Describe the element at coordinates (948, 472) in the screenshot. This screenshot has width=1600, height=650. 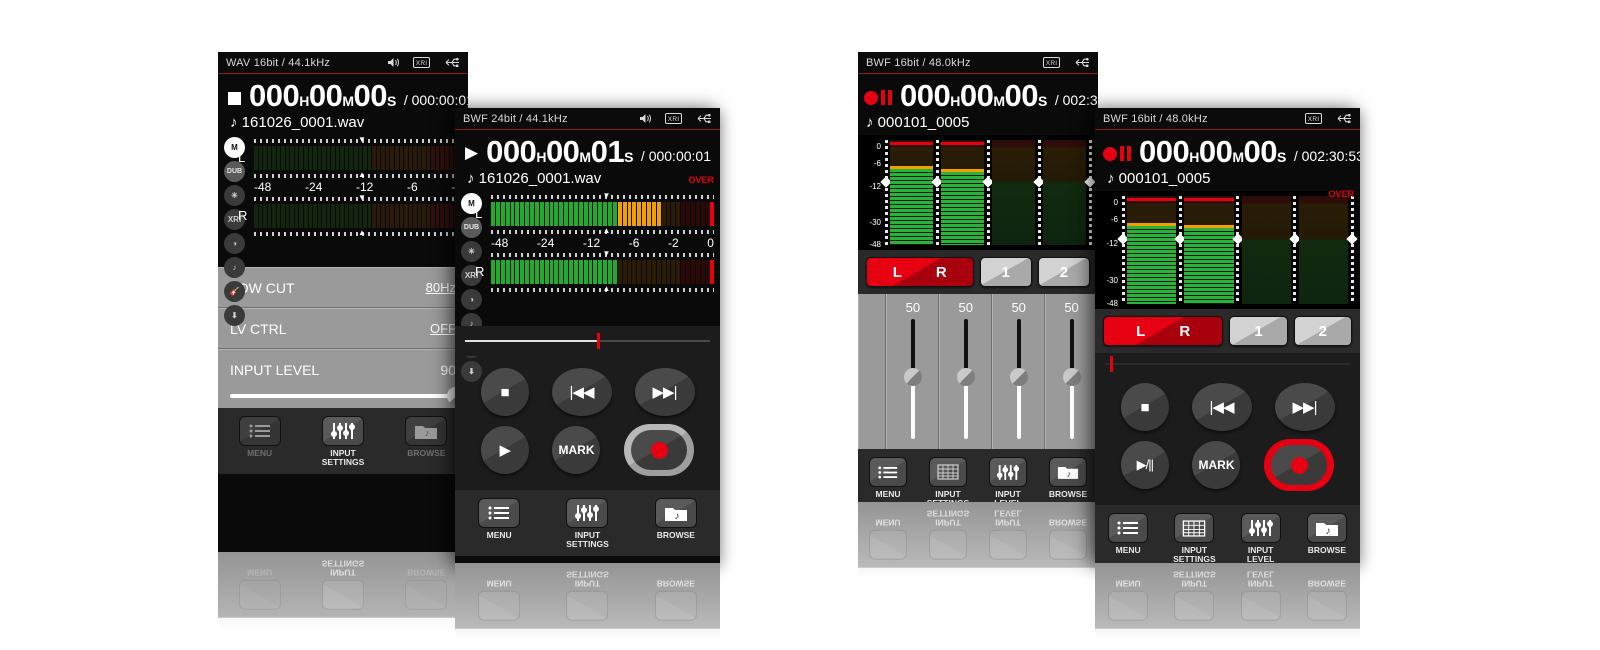
I see `grid-icon` at that location.